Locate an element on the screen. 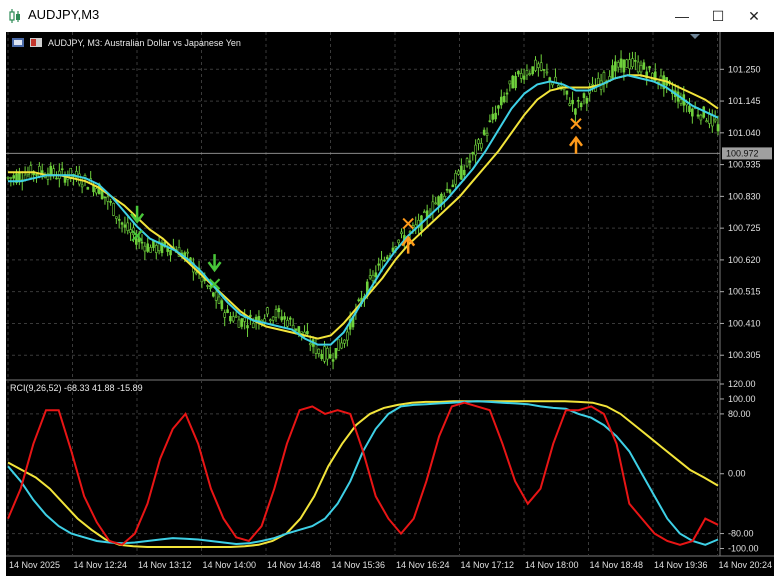 This screenshot has height=582, width=780. price-tick-label: 100.305 is located at coordinates (744, 355).